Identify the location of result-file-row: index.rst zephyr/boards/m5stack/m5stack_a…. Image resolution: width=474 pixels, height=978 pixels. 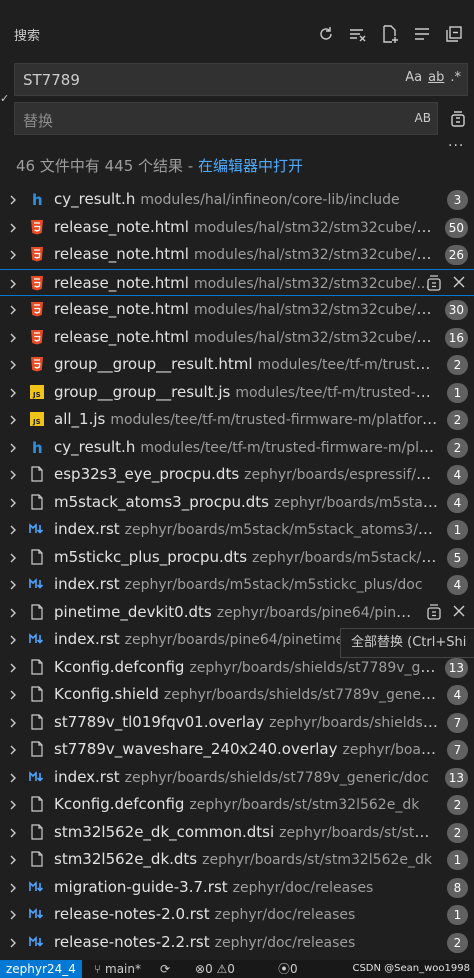
(237, 530).